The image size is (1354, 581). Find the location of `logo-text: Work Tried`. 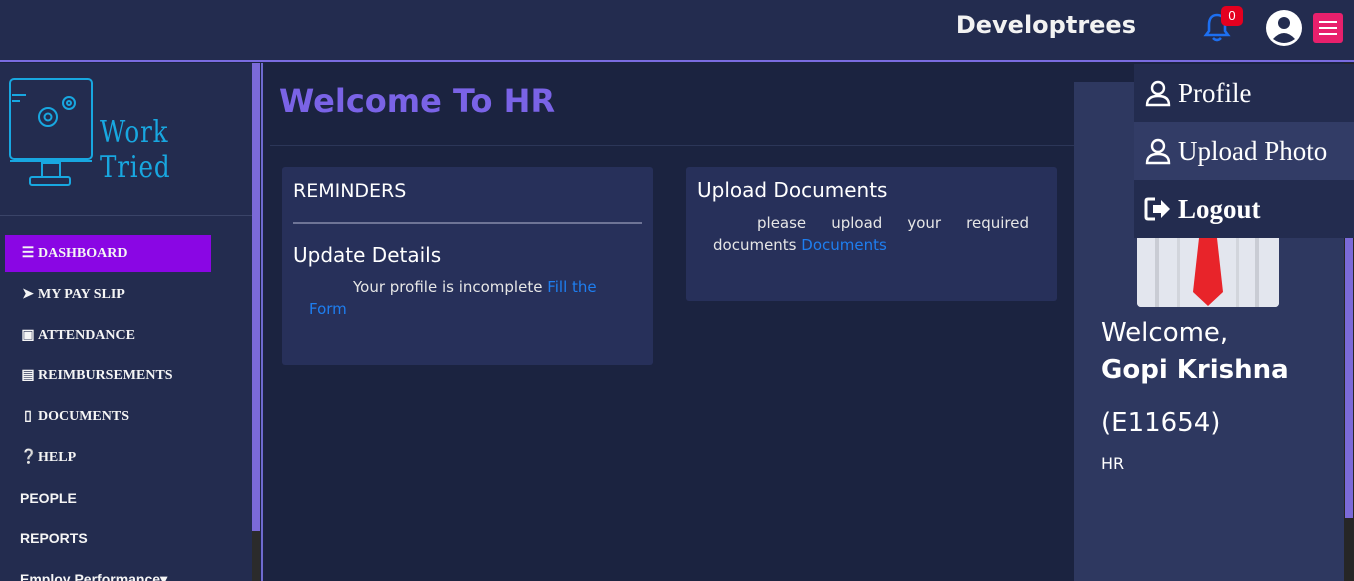

logo-text: Work Tried is located at coordinates (135, 150).